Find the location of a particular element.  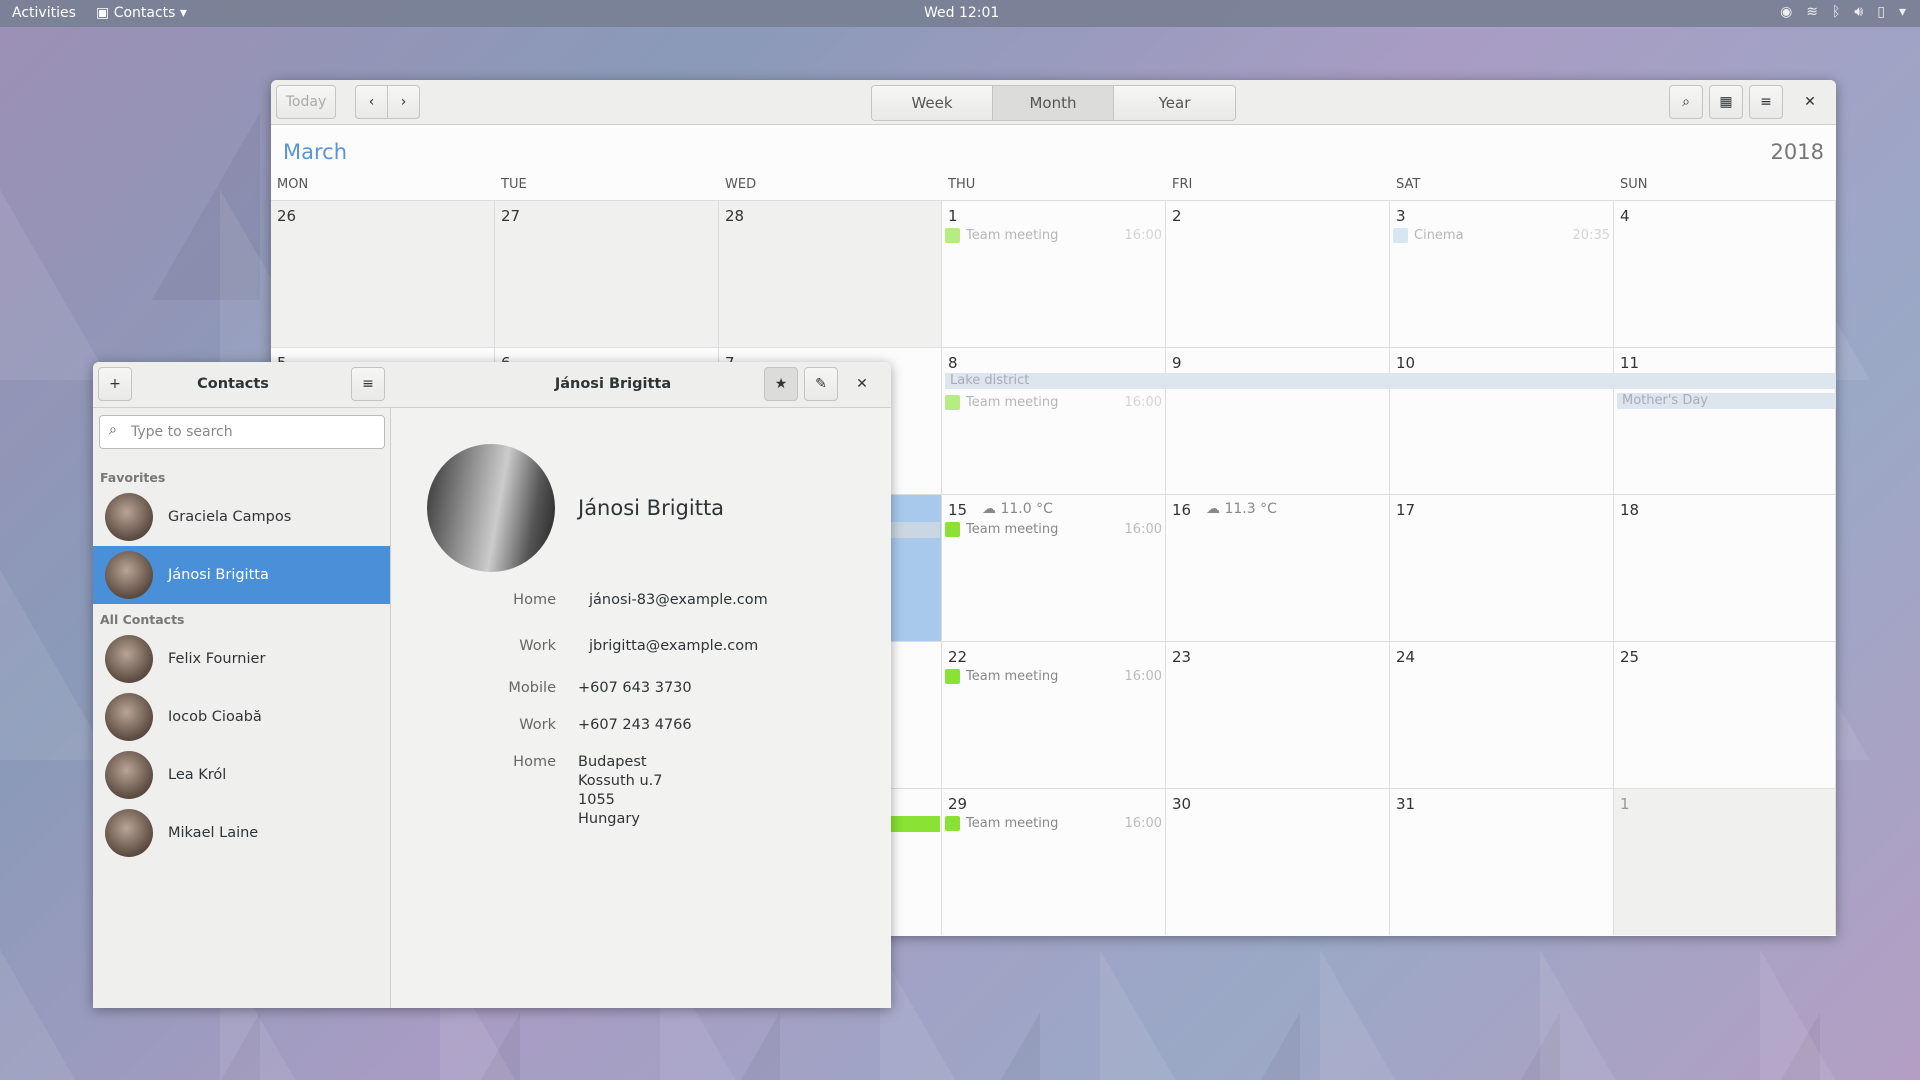

contact-name: Jánosi Brigitta is located at coordinates (651, 508).